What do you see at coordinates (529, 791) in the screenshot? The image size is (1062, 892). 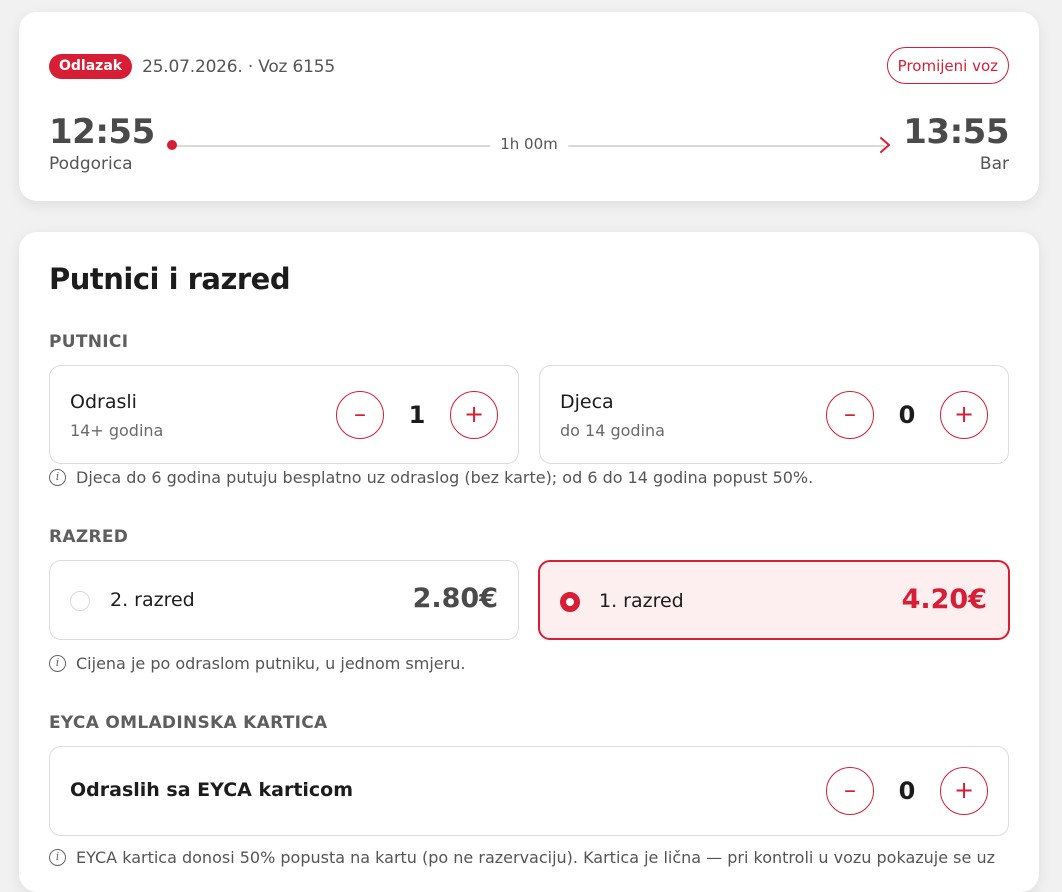 I see `eyca-box: Odraslih sa EYCA karticom – 0 +` at bounding box center [529, 791].